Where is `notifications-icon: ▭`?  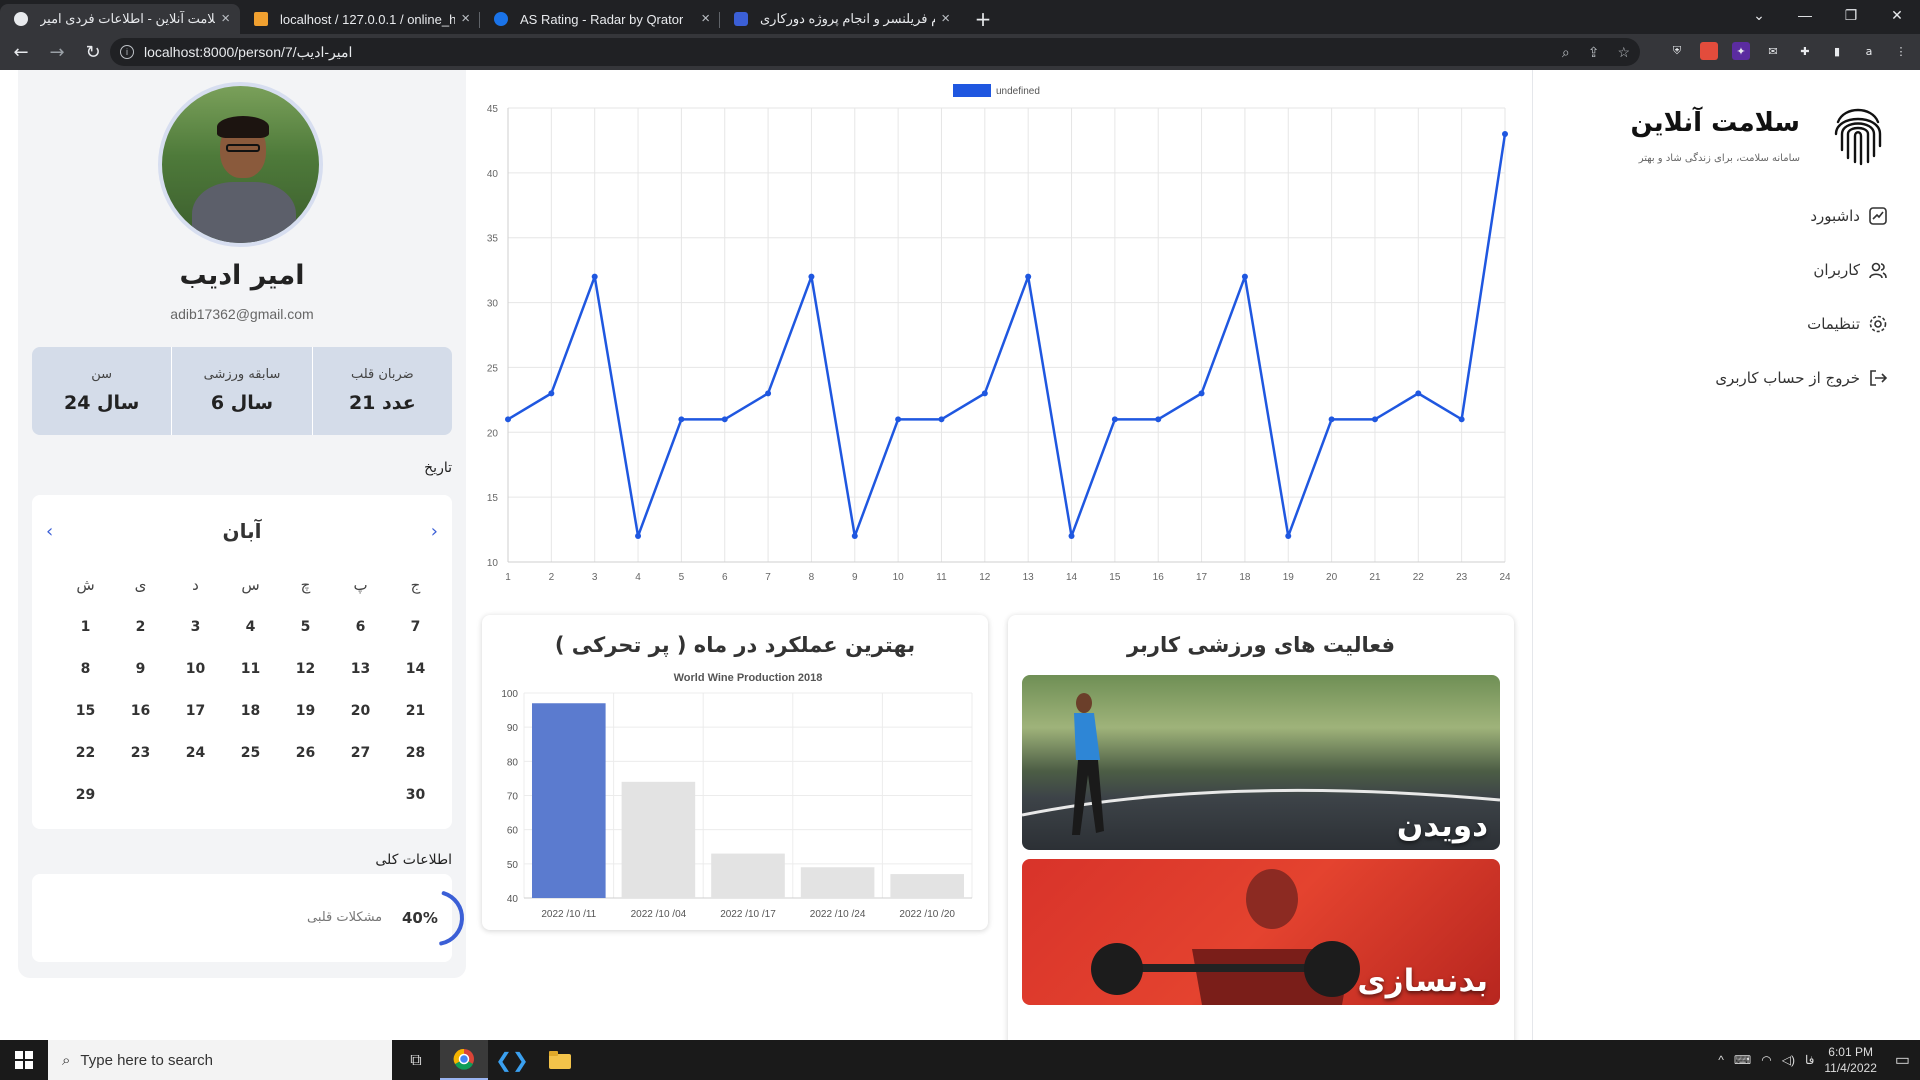
notifications-icon: ▭ is located at coordinates (1902, 1060).